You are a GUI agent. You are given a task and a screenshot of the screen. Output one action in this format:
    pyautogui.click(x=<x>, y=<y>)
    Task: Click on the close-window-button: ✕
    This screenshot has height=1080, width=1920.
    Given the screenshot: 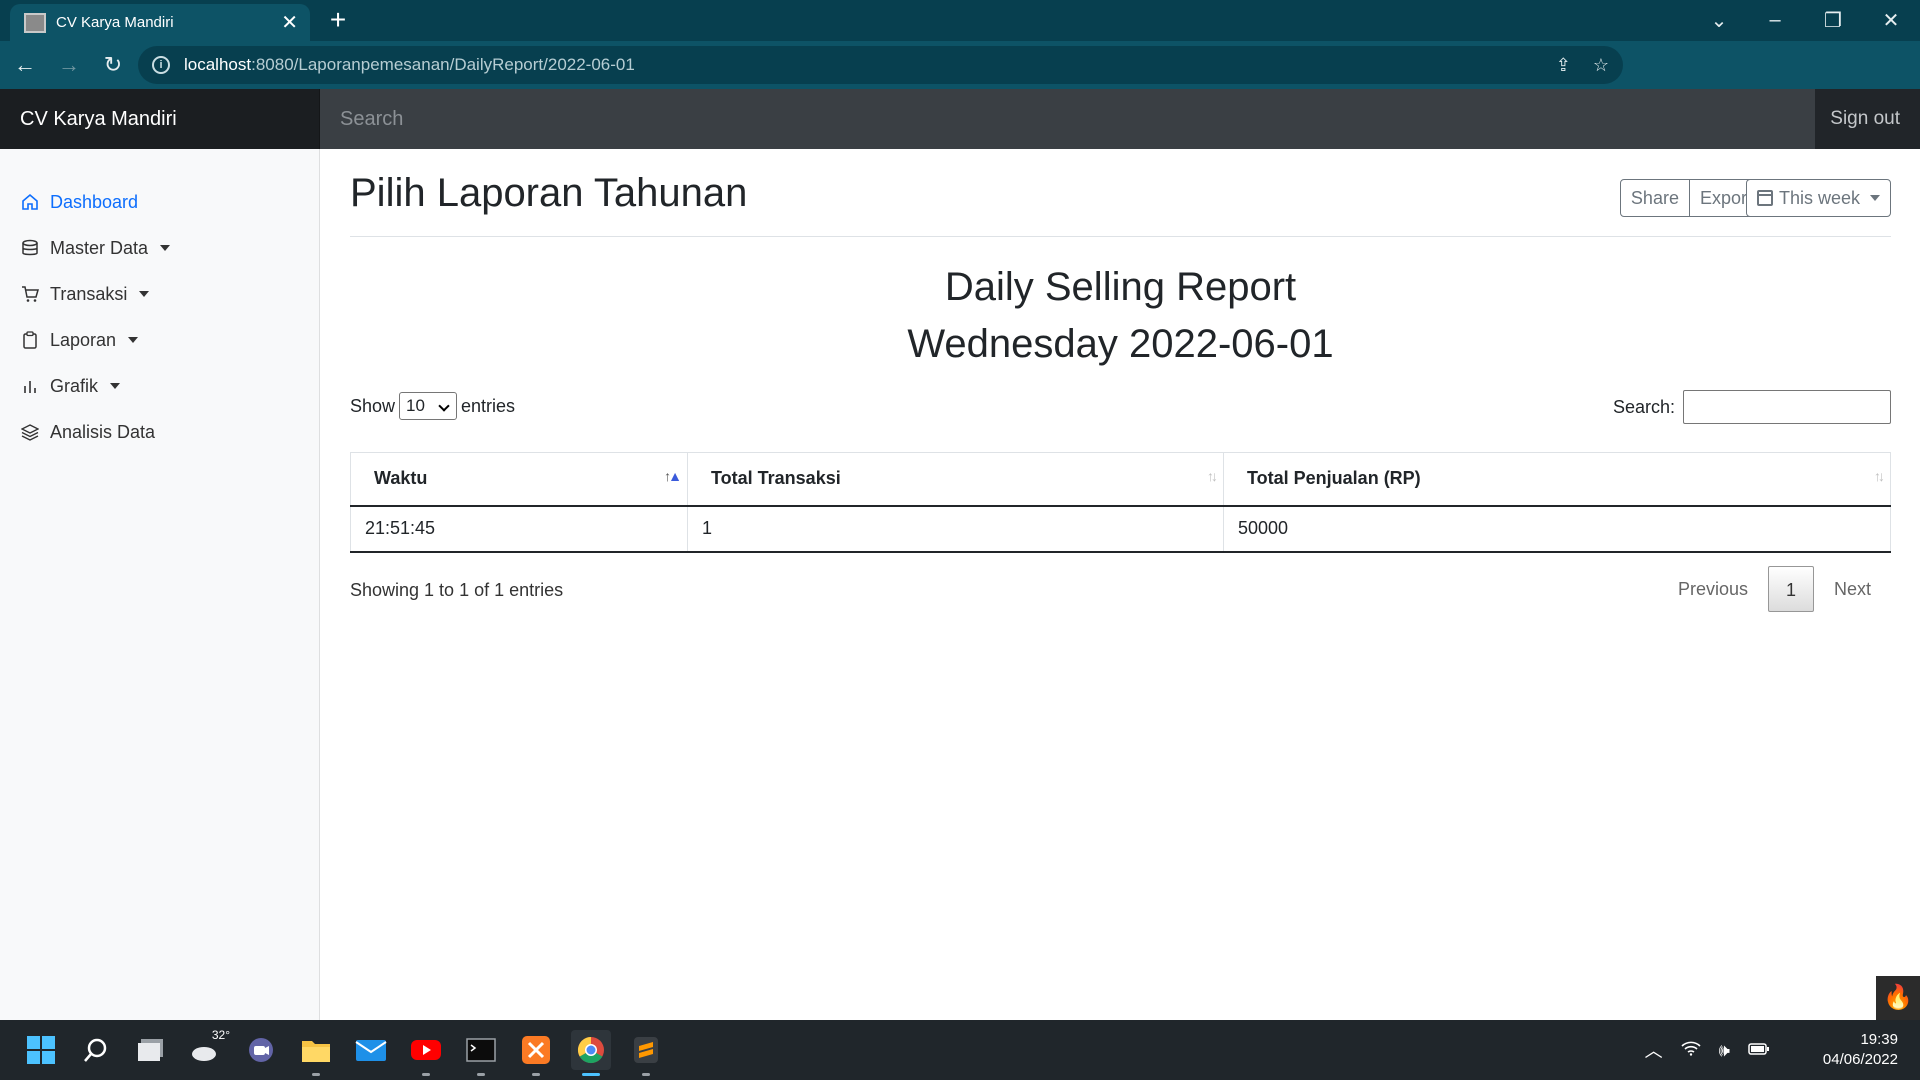 What is the action you would take?
    pyautogui.click(x=1891, y=20)
    